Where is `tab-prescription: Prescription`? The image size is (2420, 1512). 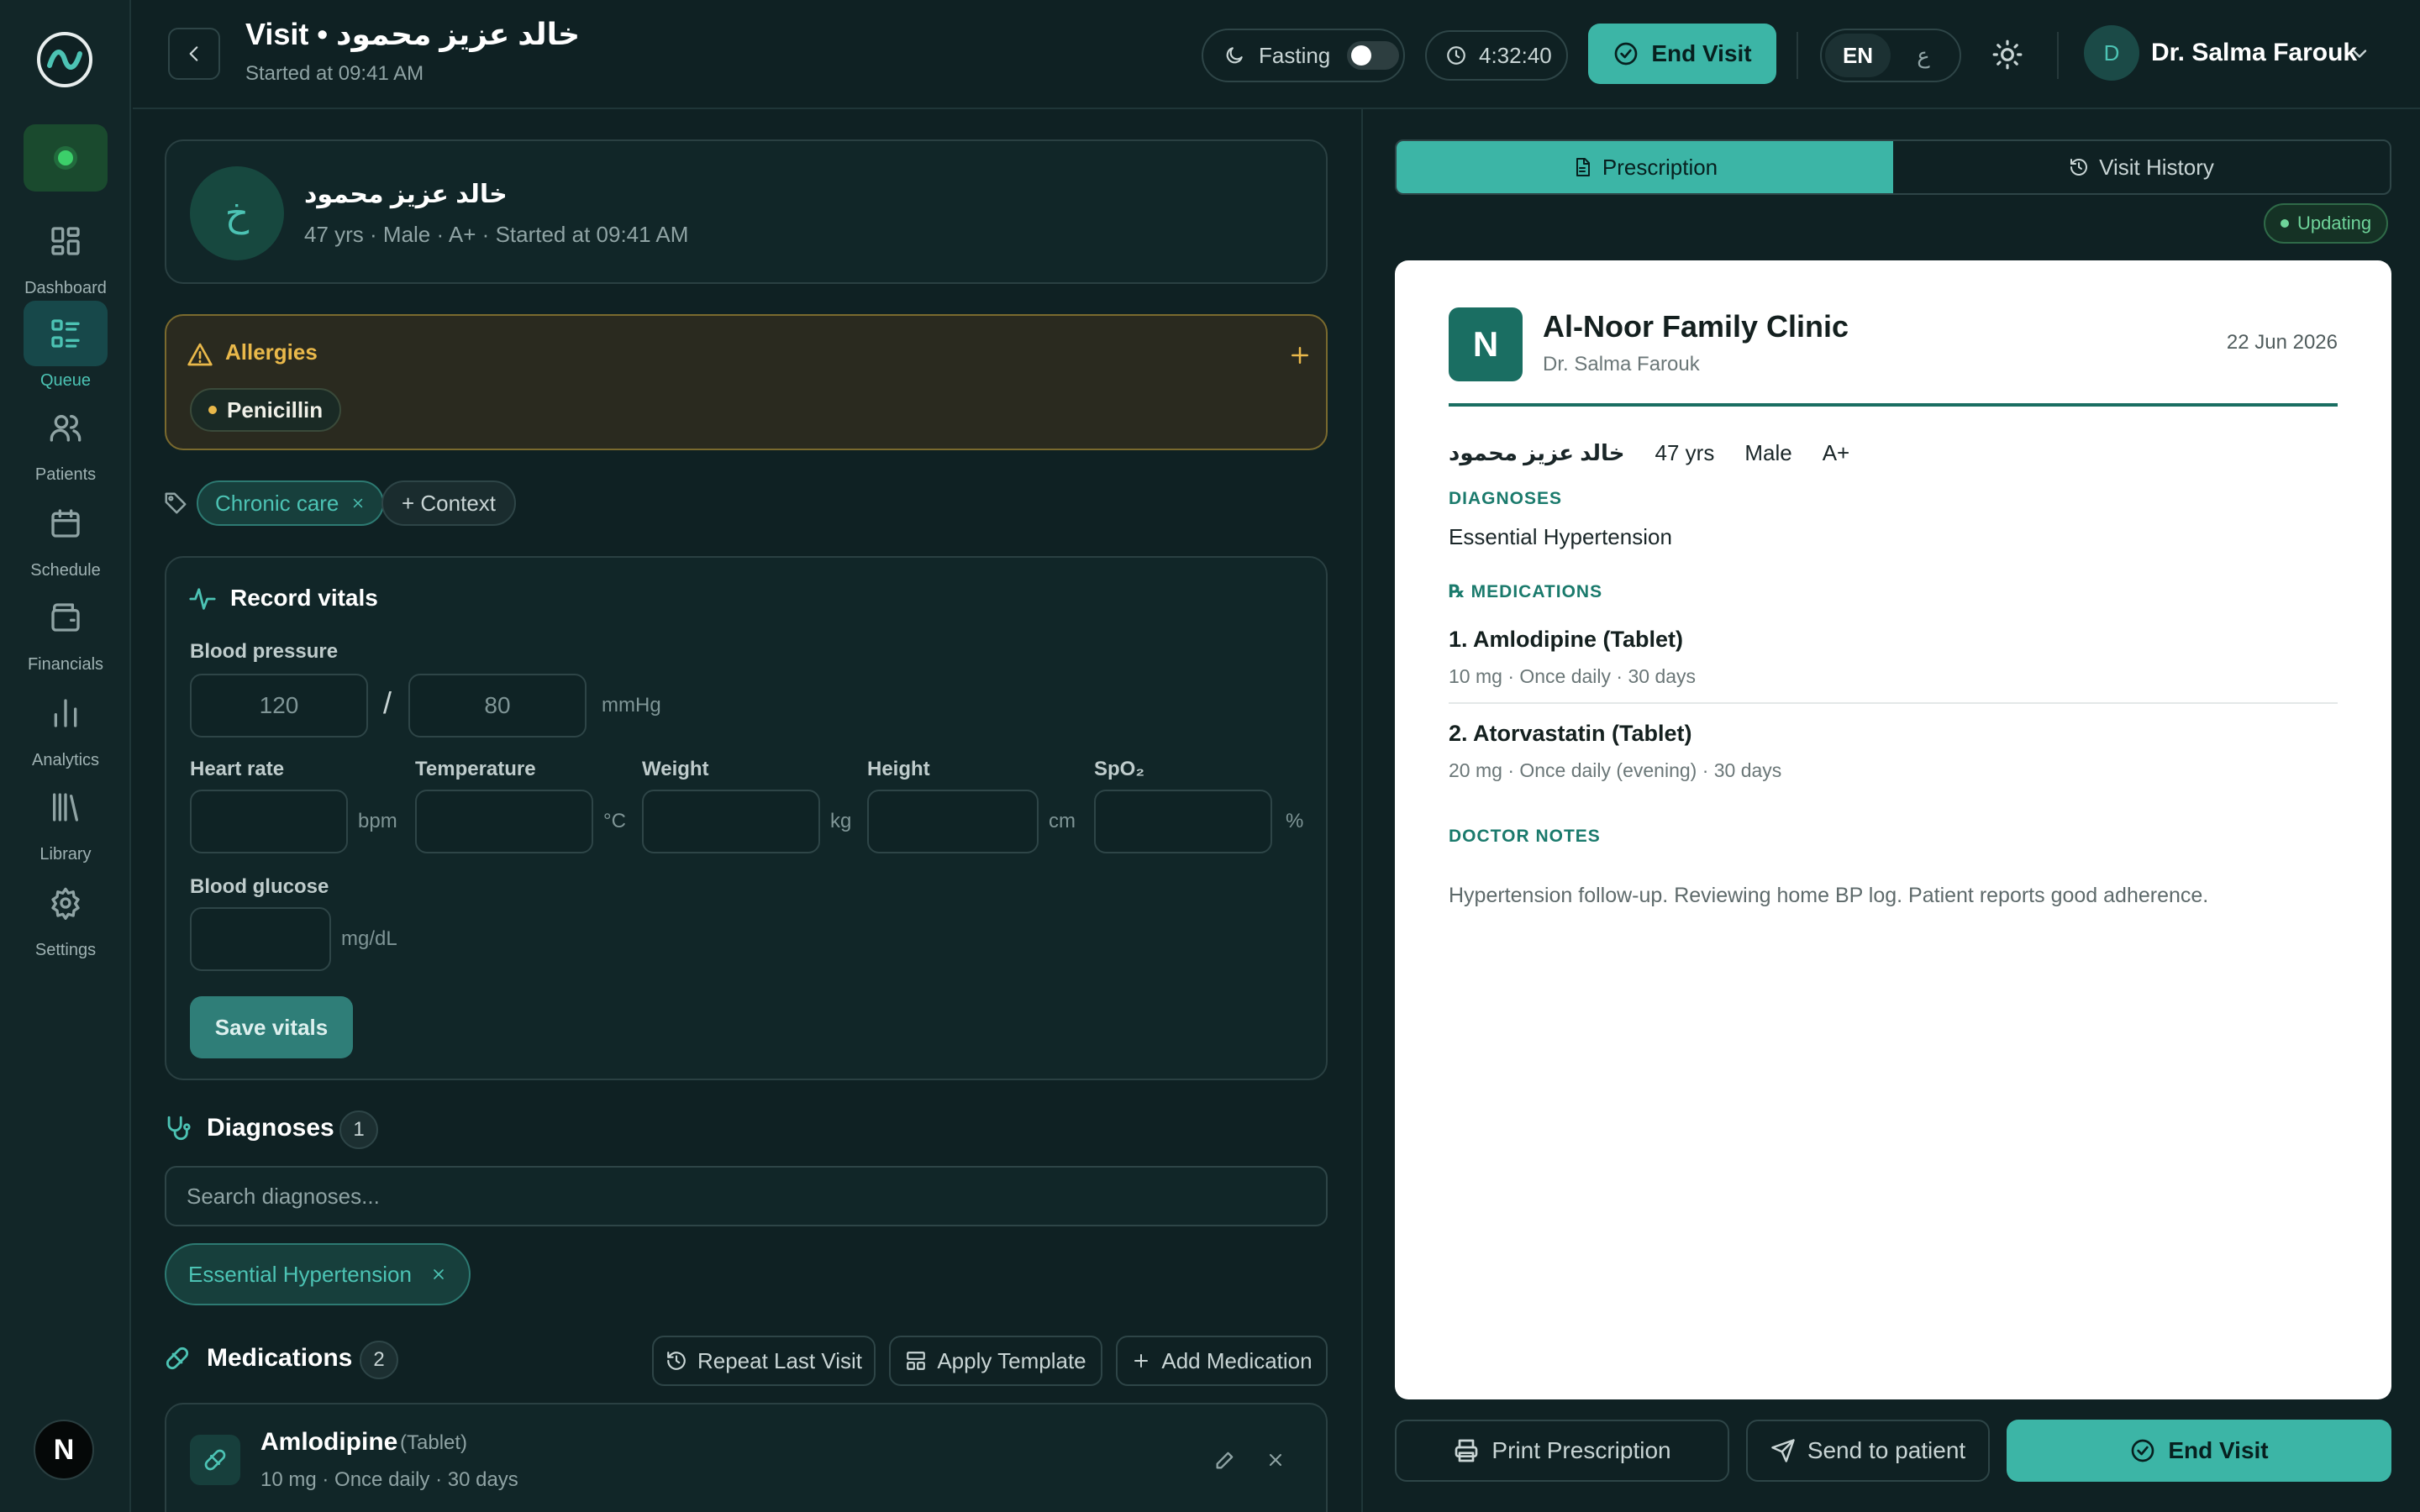
tab-prescription: Prescription is located at coordinates (1645, 167).